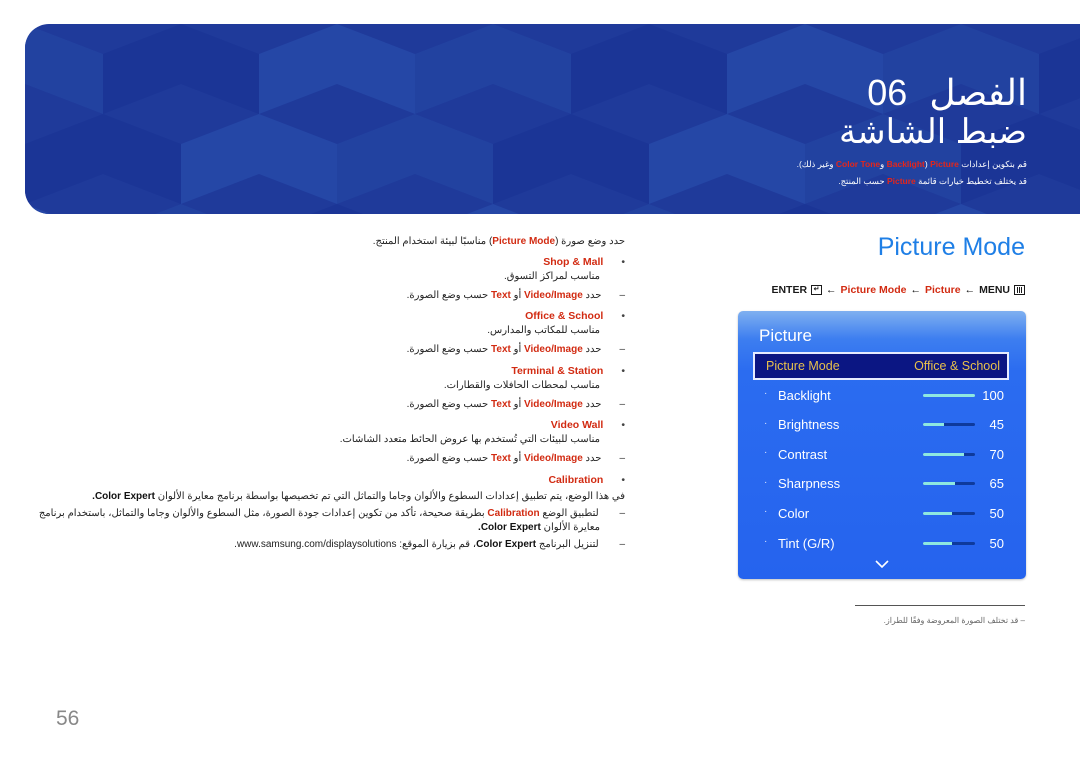 The image size is (1080, 763). Describe the element at coordinates (804, 395) in the screenshot. I see `setting-label: Backlight` at that location.